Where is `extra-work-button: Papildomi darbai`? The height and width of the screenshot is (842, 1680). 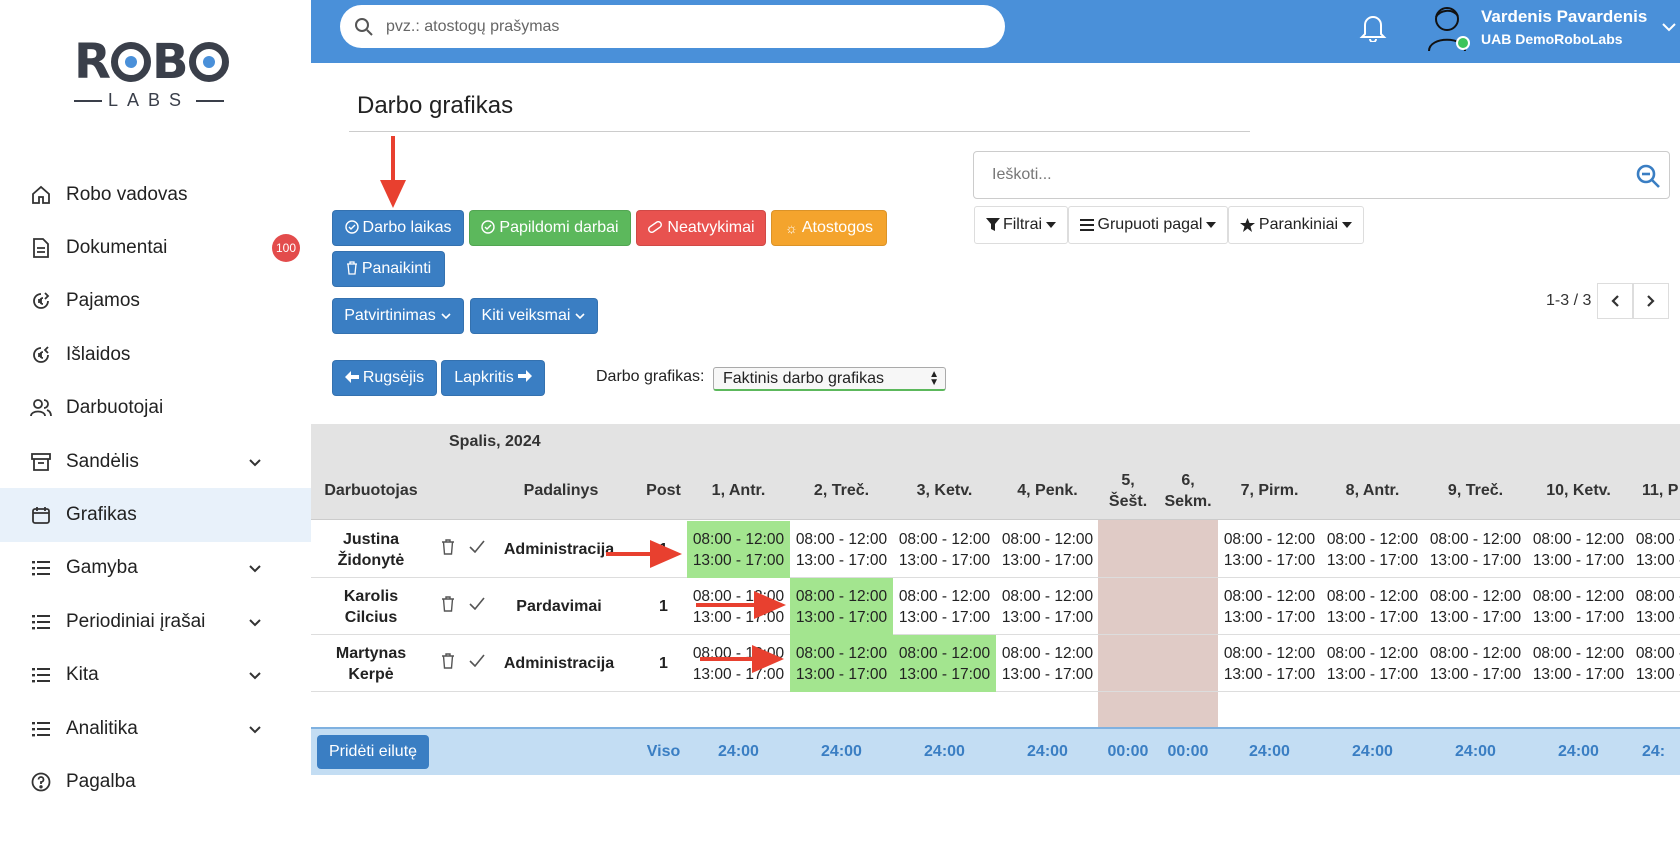
extra-work-button: Papildomi darbai is located at coordinates (550, 228).